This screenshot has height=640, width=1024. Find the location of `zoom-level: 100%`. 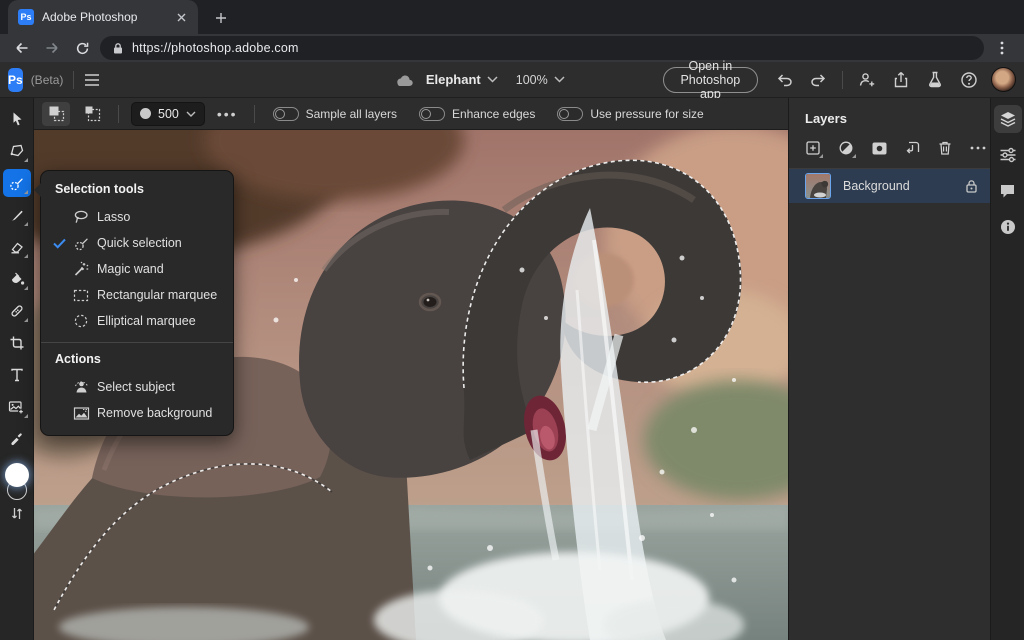

zoom-level: 100% is located at coordinates (532, 80).